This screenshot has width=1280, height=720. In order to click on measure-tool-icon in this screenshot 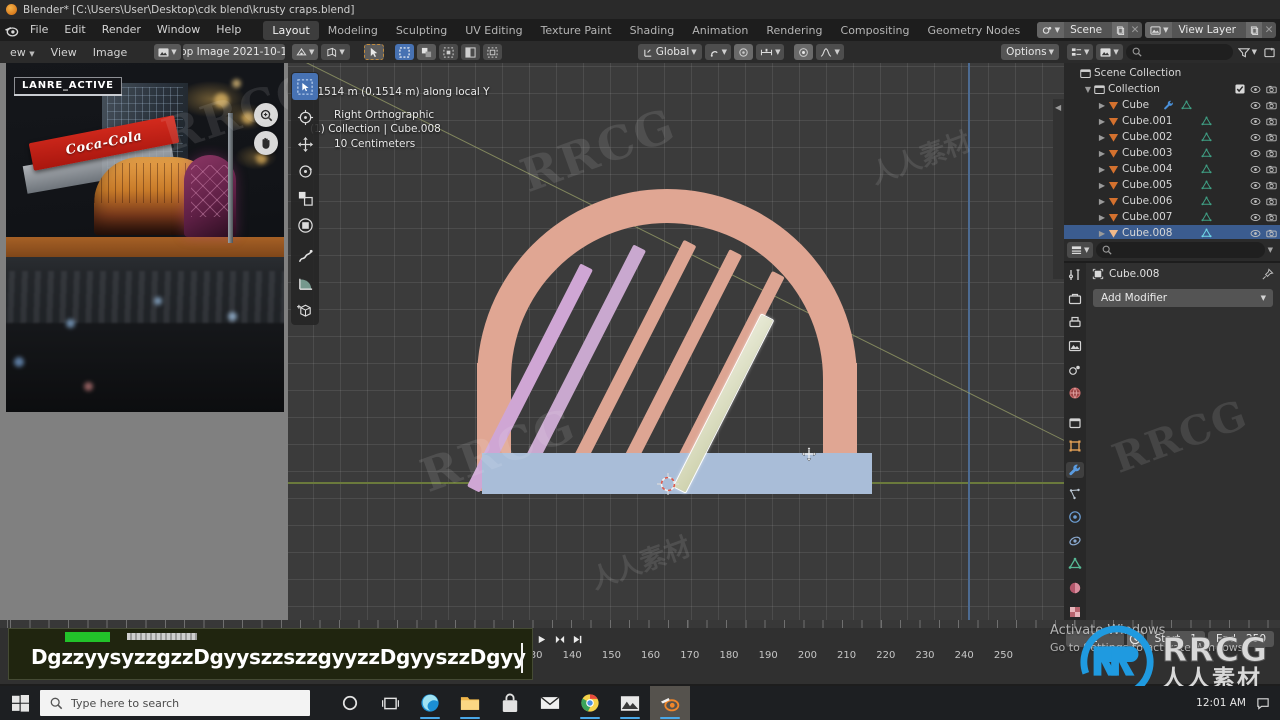, I will do `click(305, 283)`.